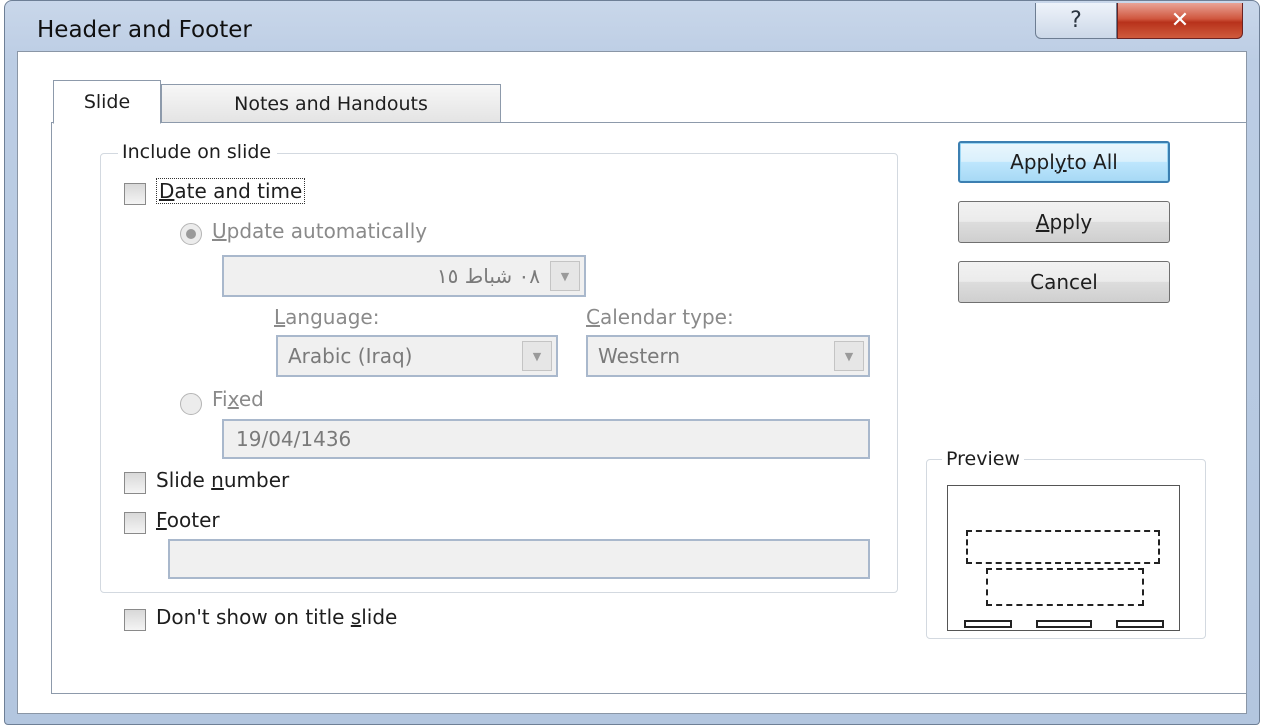 Image resolution: width=1264 pixels, height=725 pixels. I want to click on slide-number-placeholder-outline, so click(1140, 624).